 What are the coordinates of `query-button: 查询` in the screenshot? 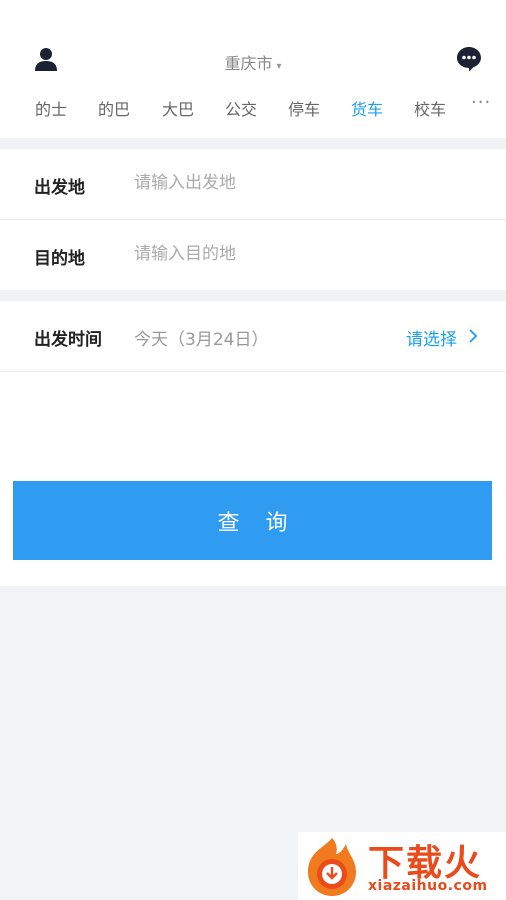 It's located at (252, 520).